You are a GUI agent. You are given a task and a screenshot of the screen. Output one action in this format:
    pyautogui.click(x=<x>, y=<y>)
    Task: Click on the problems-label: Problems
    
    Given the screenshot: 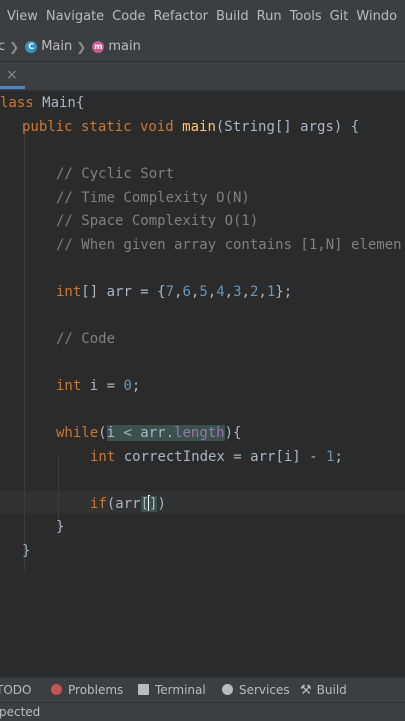 What is the action you would take?
    pyautogui.click(x=96, y=690)
    